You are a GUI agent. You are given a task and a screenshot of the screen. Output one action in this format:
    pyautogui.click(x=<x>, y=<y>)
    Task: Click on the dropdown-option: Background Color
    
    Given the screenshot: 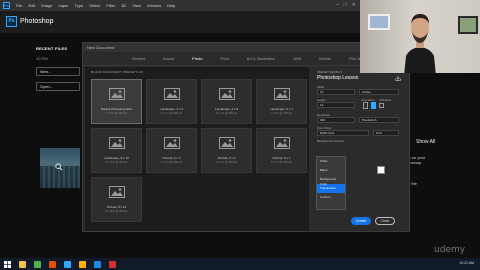 What is the action you would take?
    pyautogui.click(x=331, y=180)
    